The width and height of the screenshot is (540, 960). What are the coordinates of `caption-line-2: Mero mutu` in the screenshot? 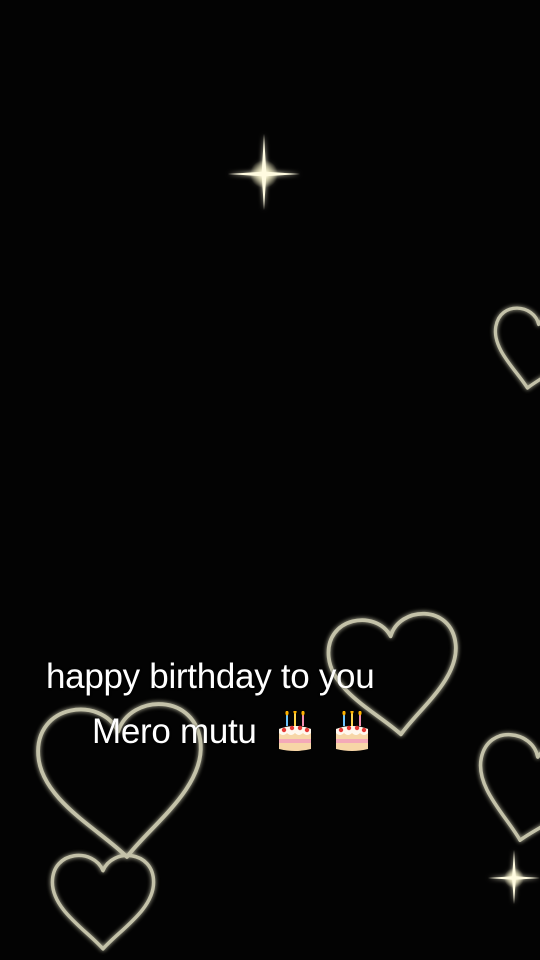 It's located at (231, 732).